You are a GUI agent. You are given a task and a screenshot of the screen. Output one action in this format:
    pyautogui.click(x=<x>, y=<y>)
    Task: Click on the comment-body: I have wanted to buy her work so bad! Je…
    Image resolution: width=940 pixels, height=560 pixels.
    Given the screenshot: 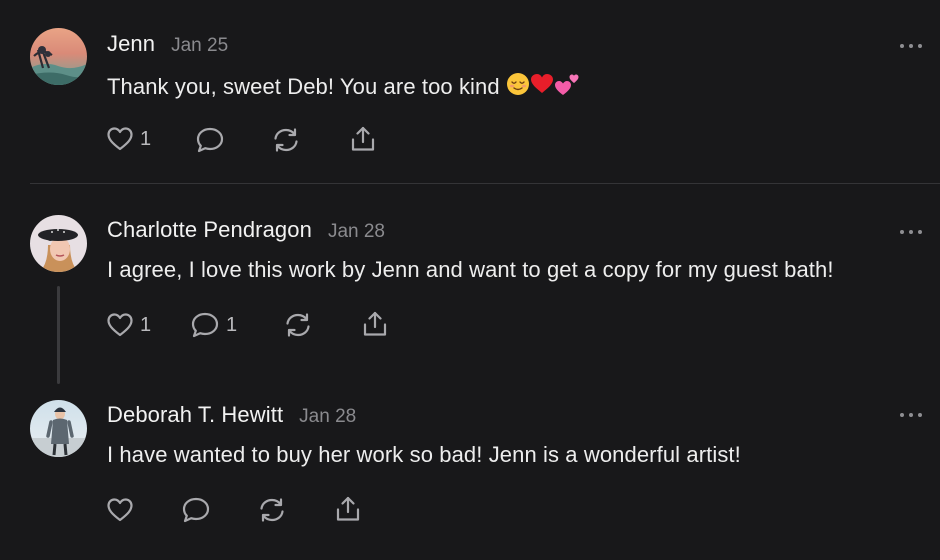 What is the action you would take?
    pyautogui.click(x=424, y=455)
    